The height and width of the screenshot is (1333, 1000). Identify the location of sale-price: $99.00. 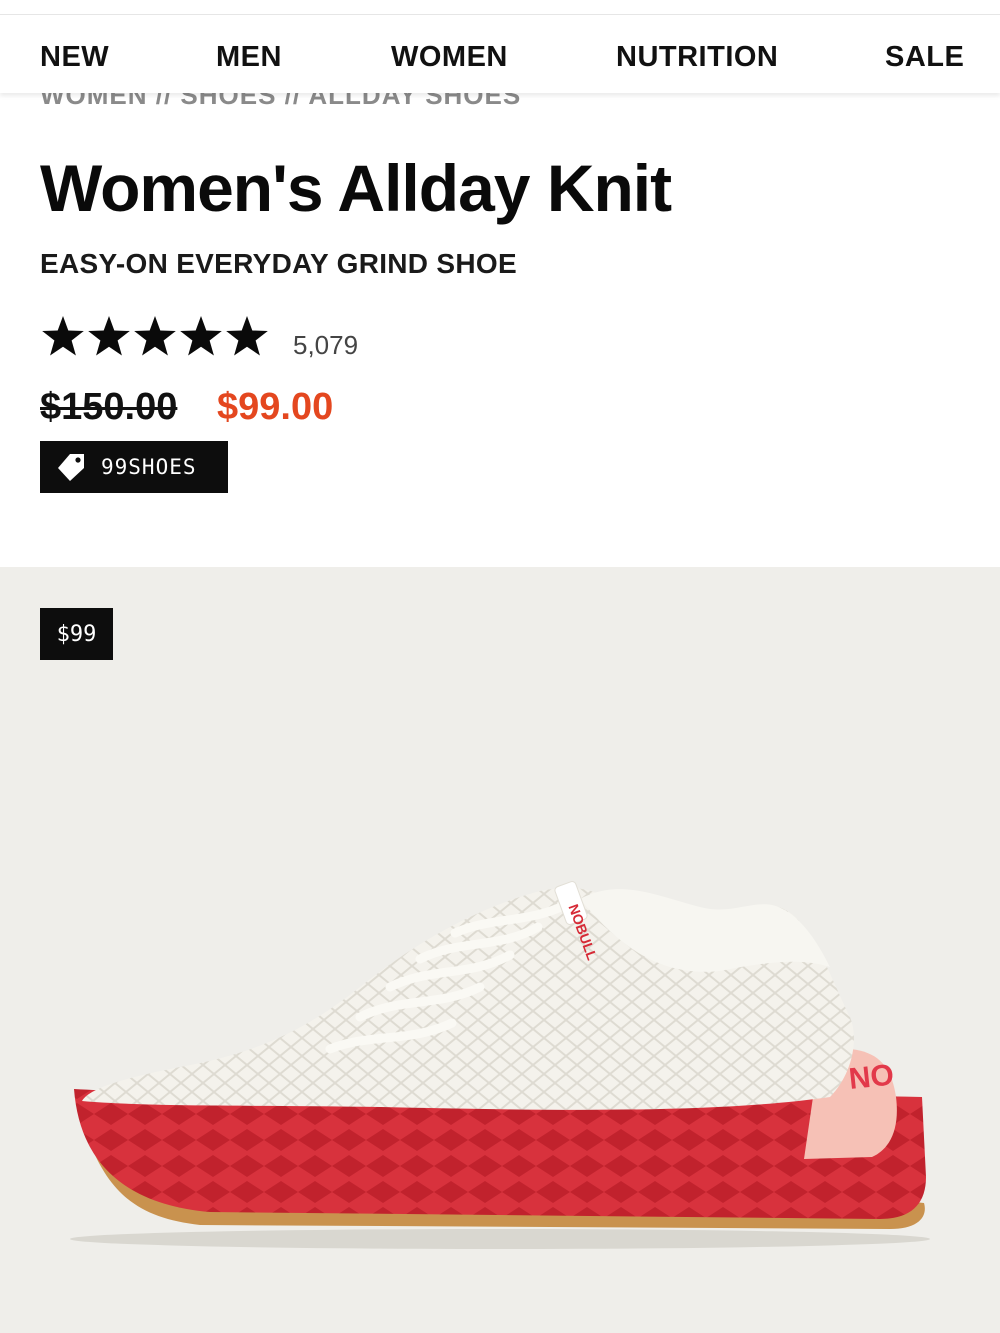
(275, 407).